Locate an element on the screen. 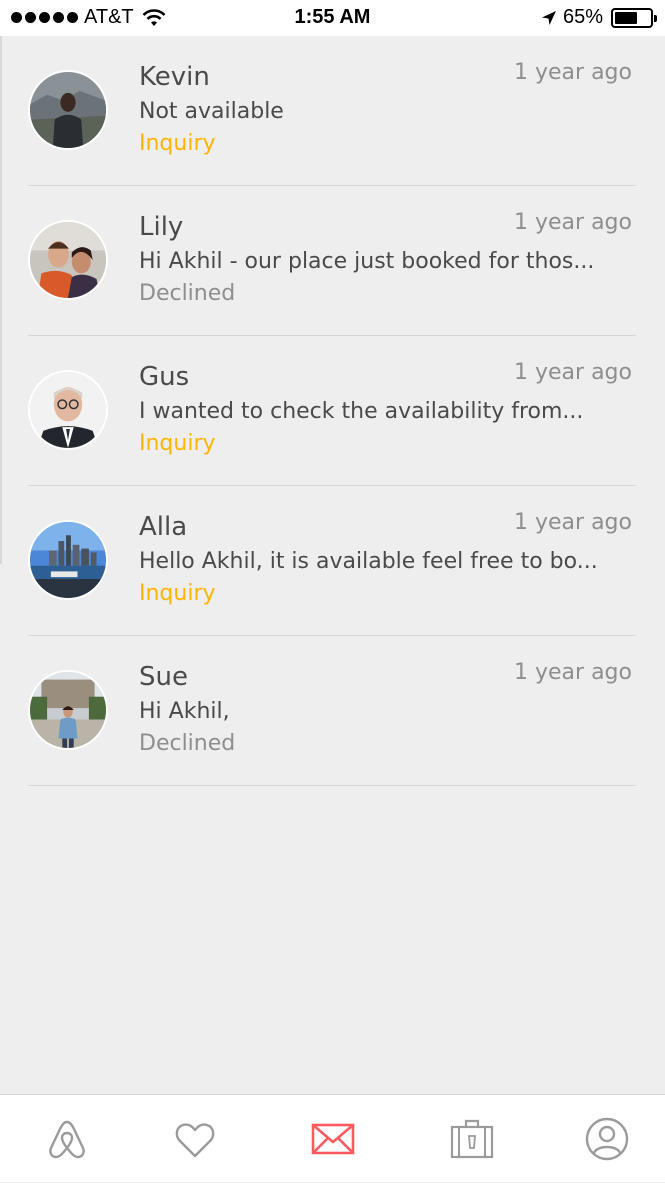 The width and height of the screenshot is (665, 1183). envelope-icon is located at coordinates (332, 1139).